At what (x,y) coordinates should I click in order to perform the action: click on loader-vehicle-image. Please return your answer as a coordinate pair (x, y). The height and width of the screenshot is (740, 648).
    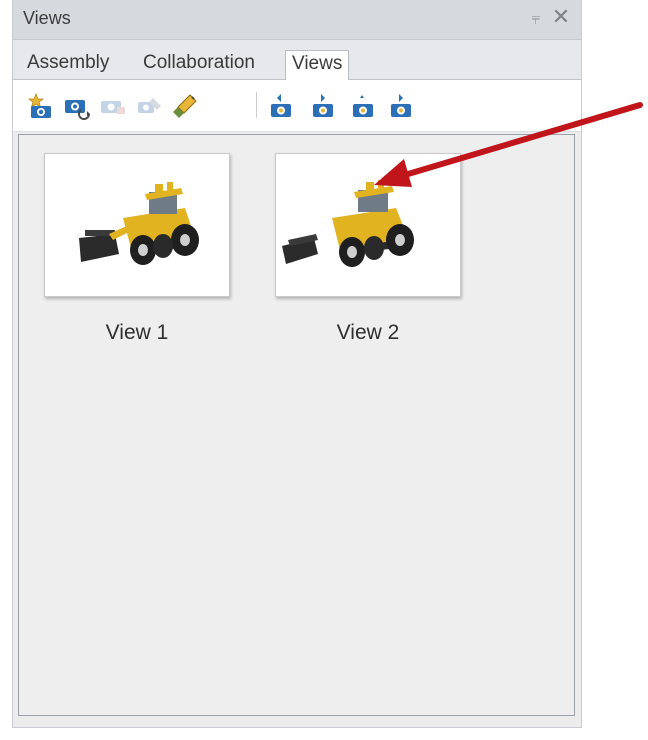
    Looking at the image, I should click on (139, 223).